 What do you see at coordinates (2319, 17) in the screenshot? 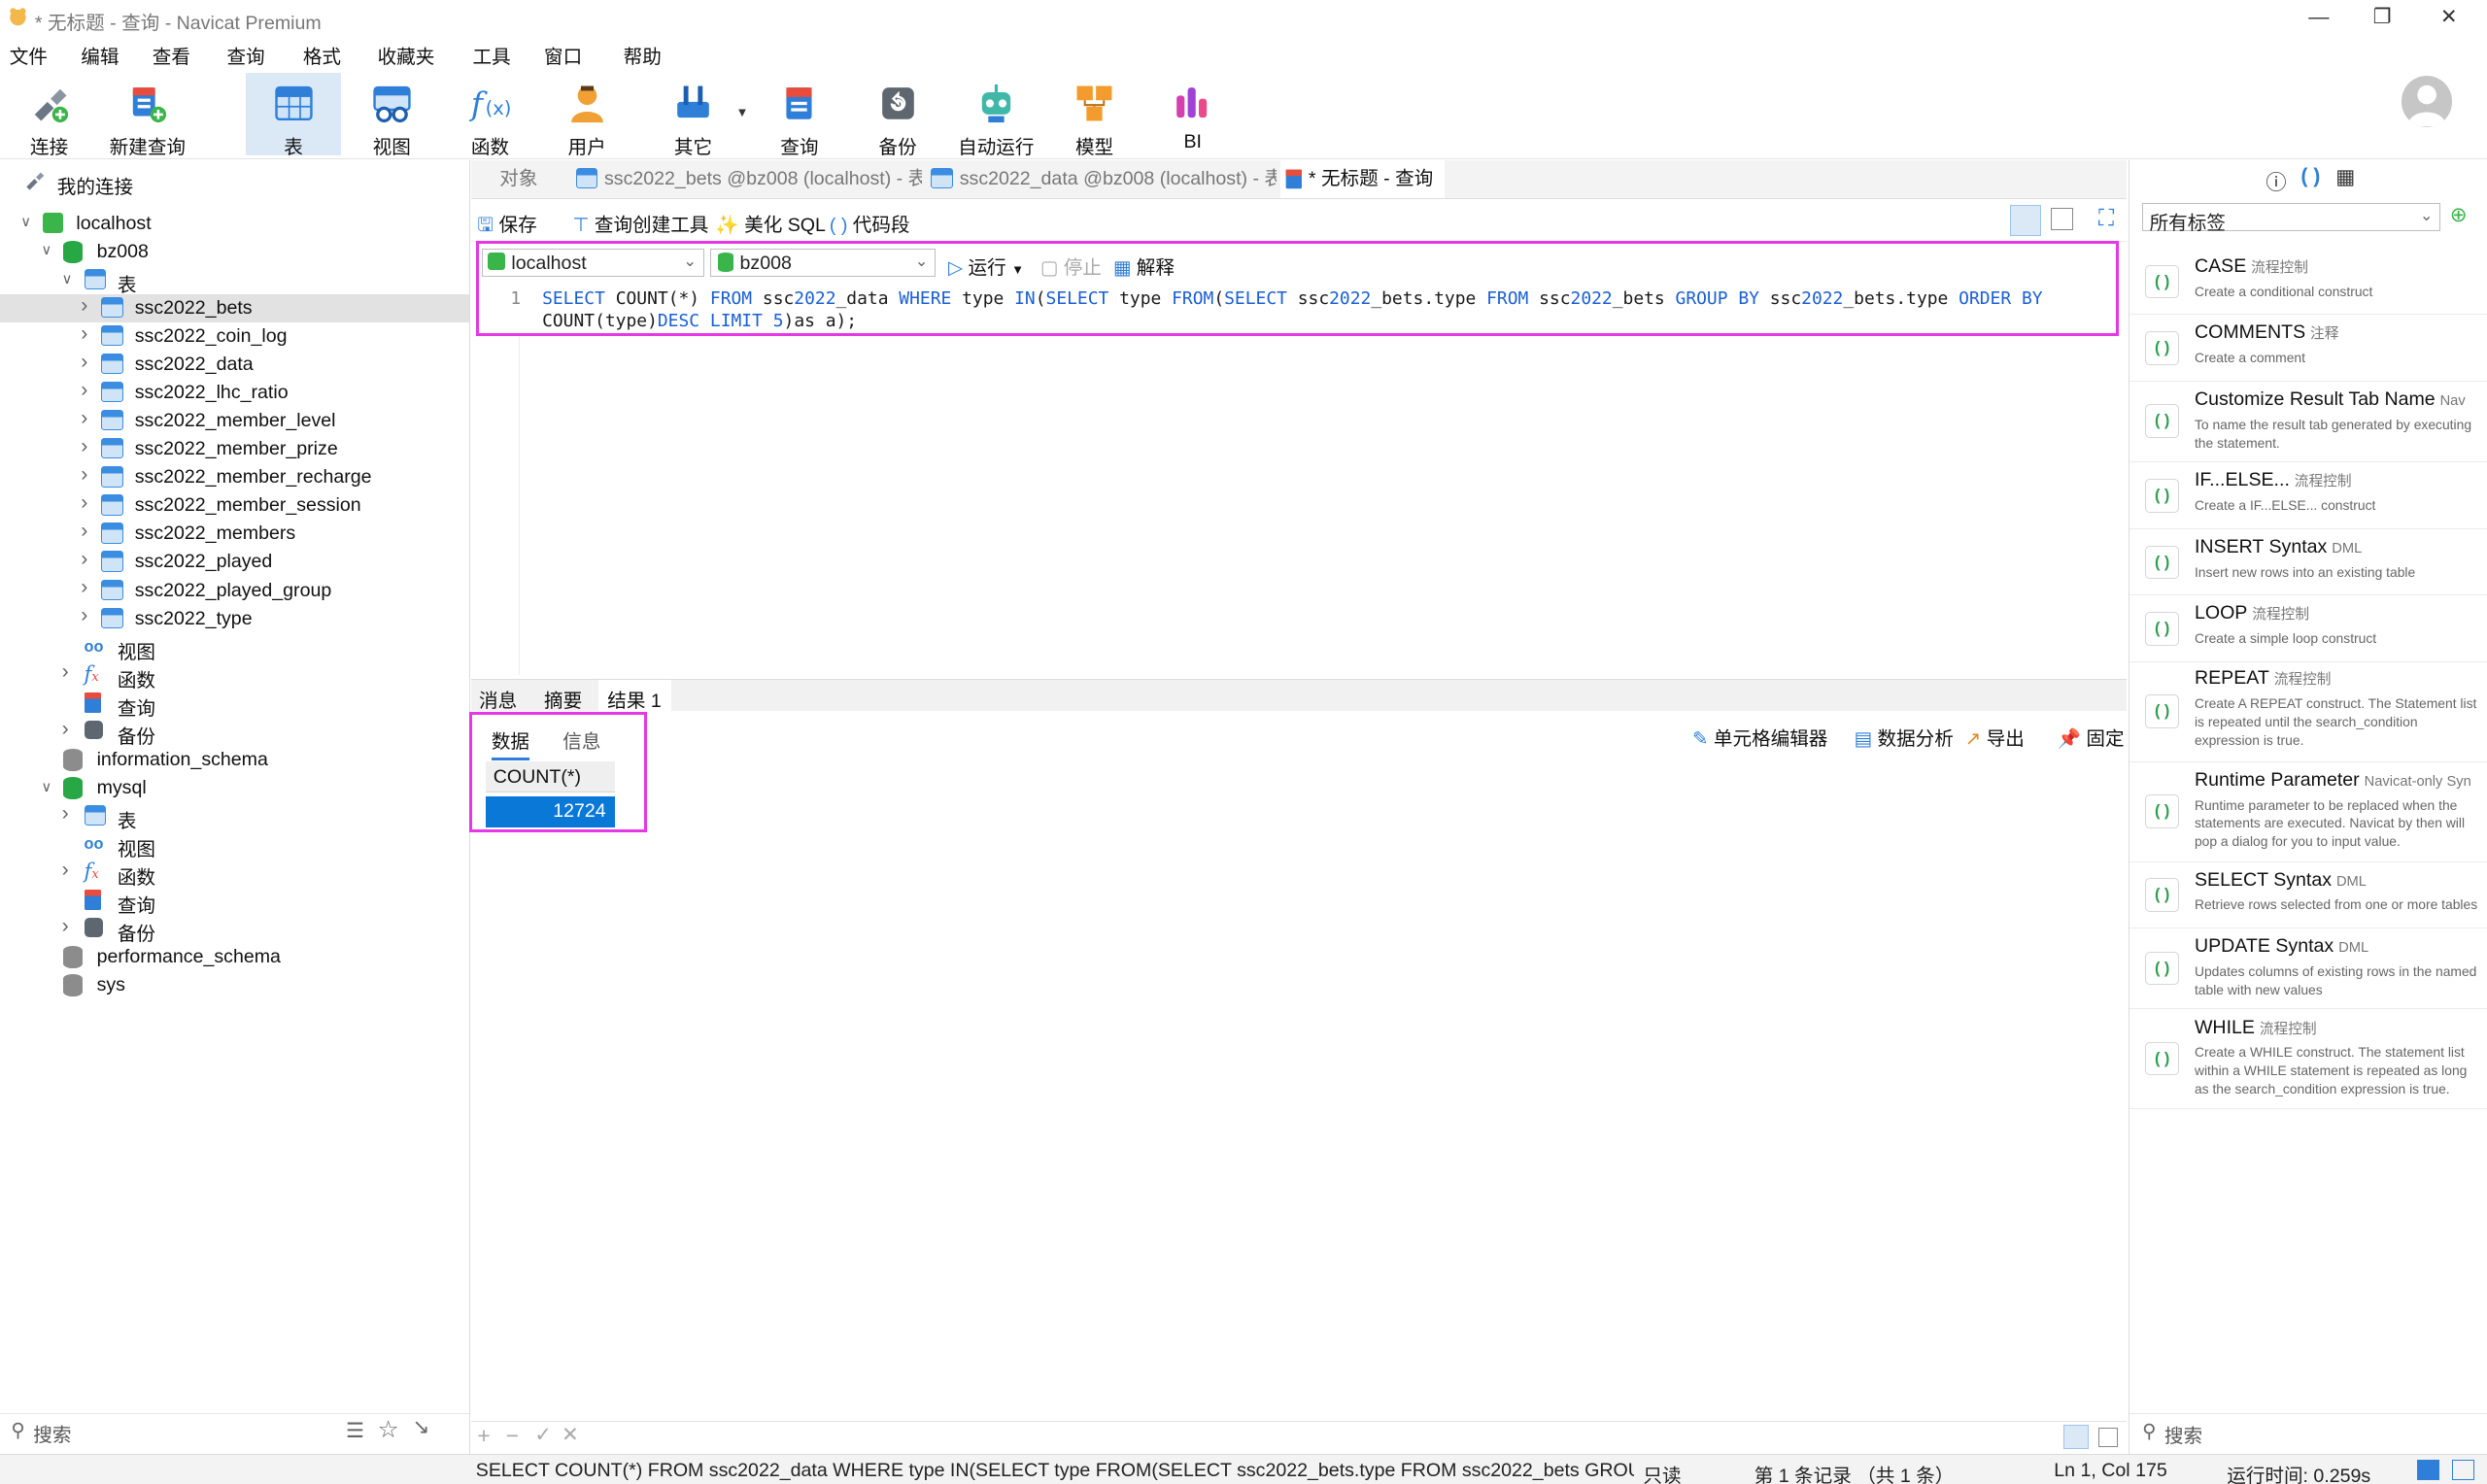
I see `minimize-button: —` at bounding box center [2319, 17].